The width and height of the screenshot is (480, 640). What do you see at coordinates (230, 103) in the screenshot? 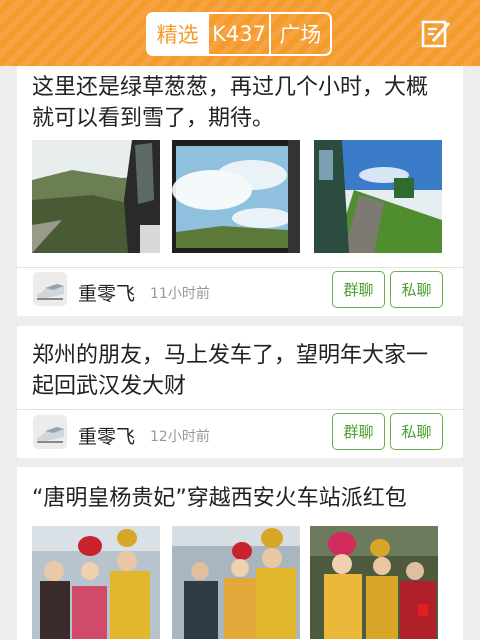
I see `post-text: 这里还是绿草葱葱，再过几个小时，大概就可以看到雪了，期待。` at bounding box center [230, 103].